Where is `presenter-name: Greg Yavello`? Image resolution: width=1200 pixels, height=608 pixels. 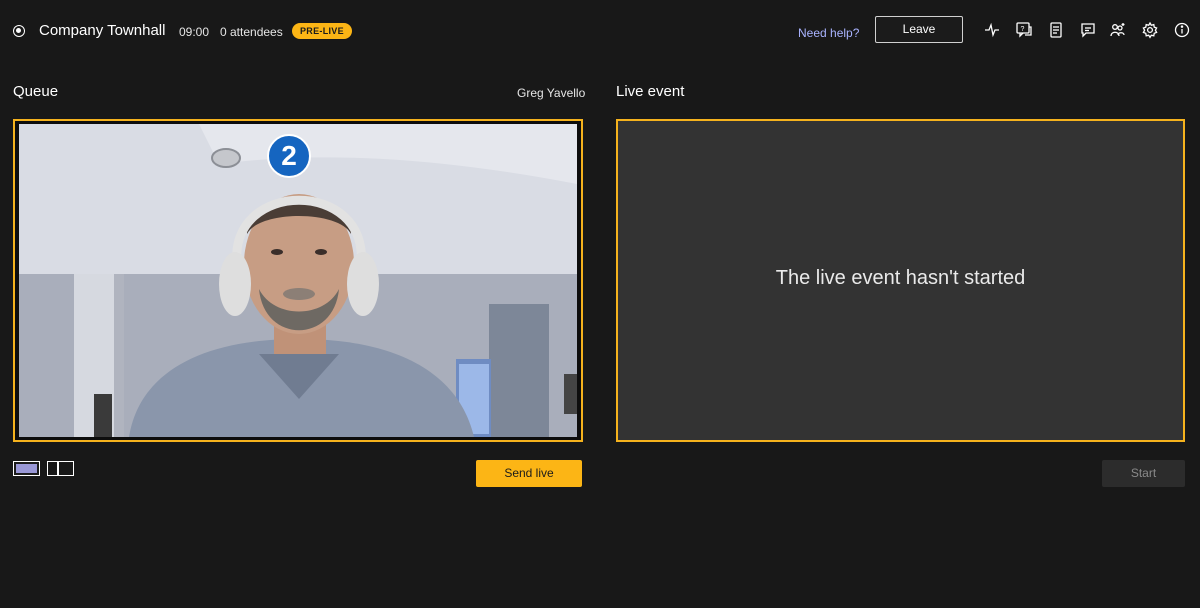 presenter-name: Greg Yavello is located at coordinates (551, 93).